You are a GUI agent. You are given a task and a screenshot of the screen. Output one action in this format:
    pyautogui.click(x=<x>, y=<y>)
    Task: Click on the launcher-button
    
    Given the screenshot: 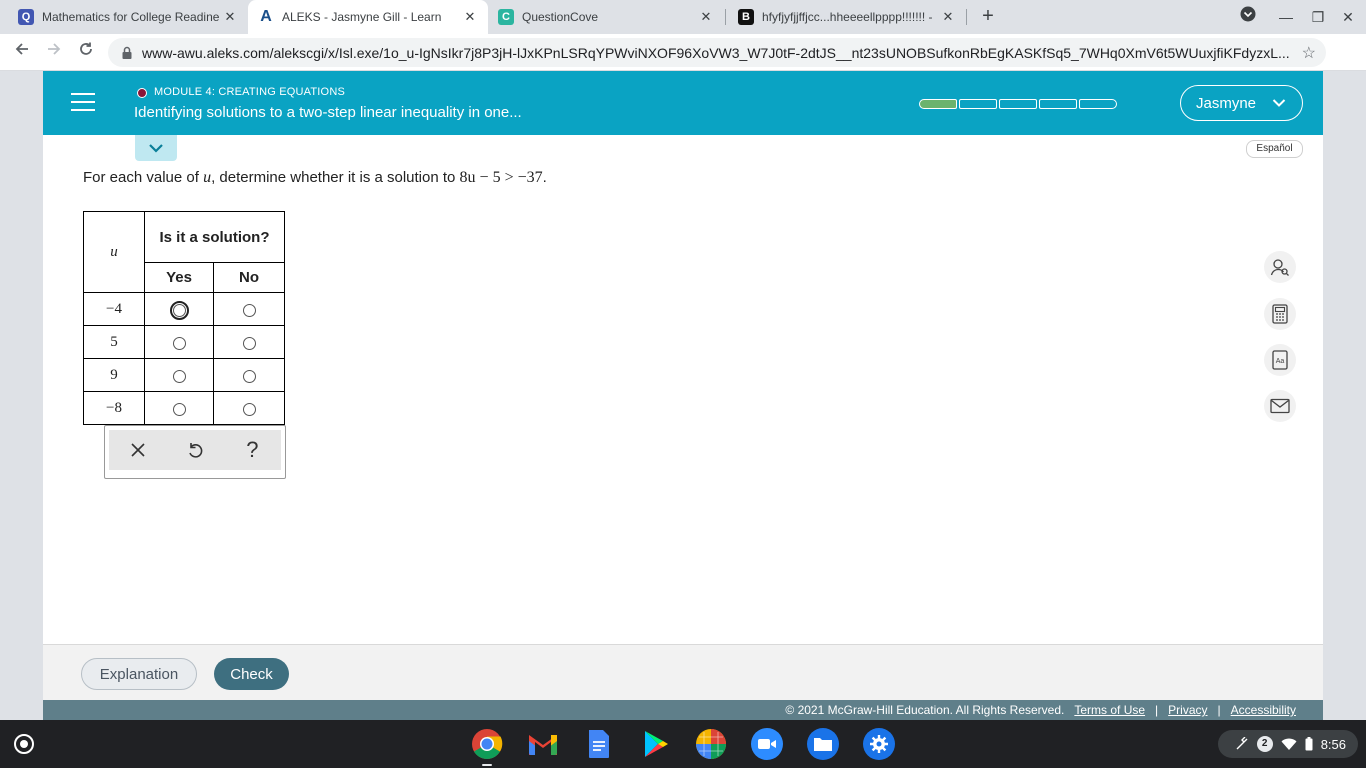 What is the action you would take?
    pyautogui.click(x=24, y=744)
    